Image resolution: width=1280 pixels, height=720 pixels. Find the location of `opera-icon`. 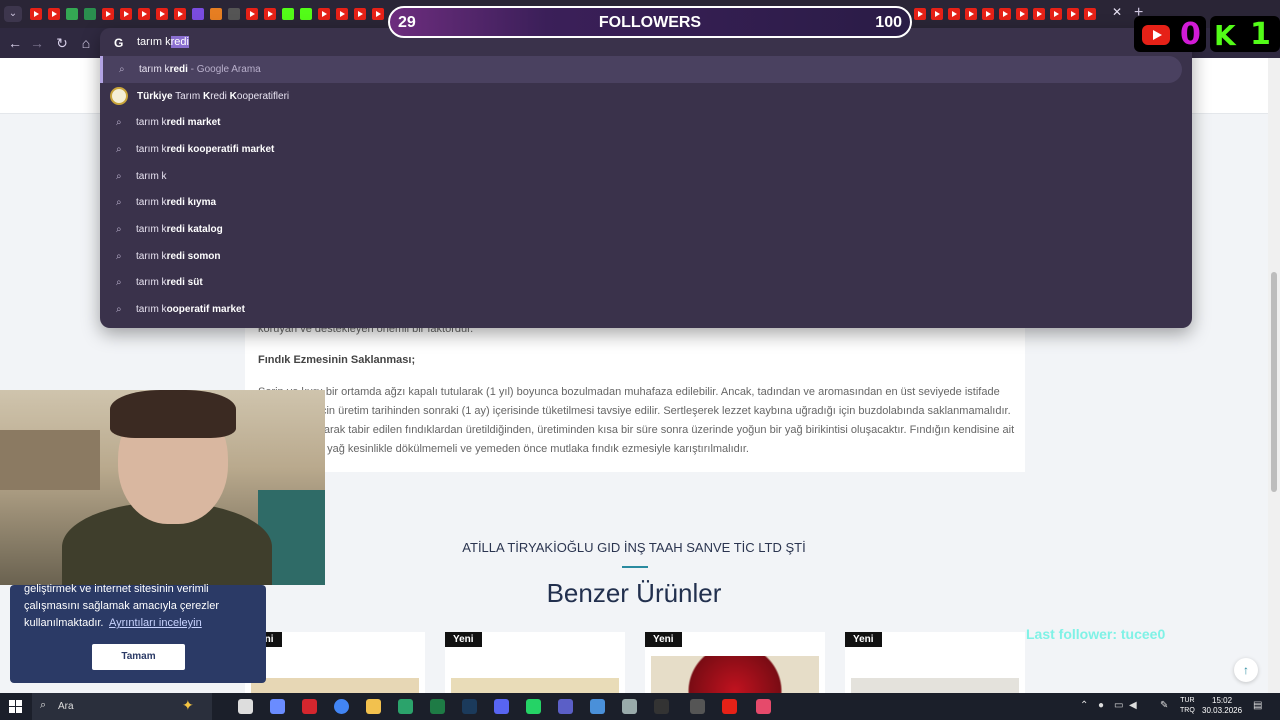

opera-icon is located at coordinates (309, 706).